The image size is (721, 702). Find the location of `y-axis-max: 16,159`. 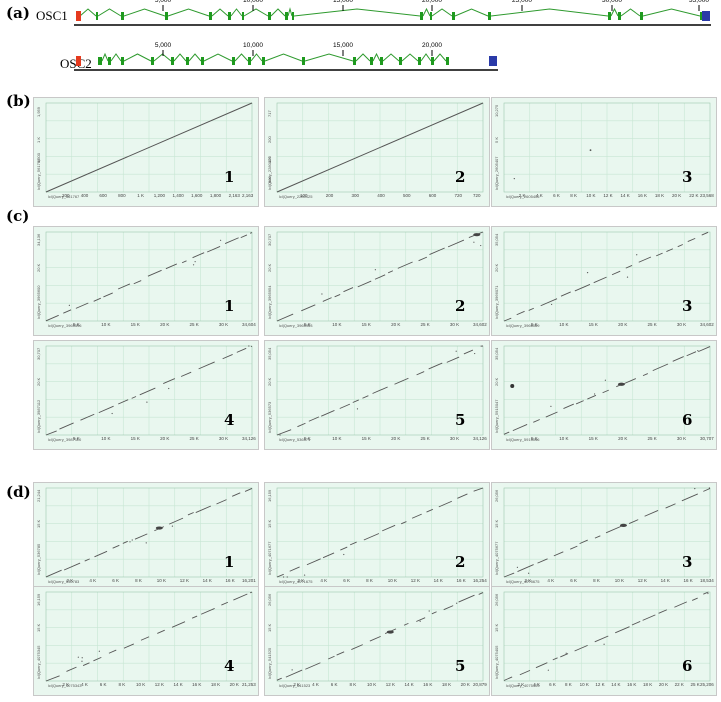

y-axis-max: 16,159 is located at coordinates (269, 495).